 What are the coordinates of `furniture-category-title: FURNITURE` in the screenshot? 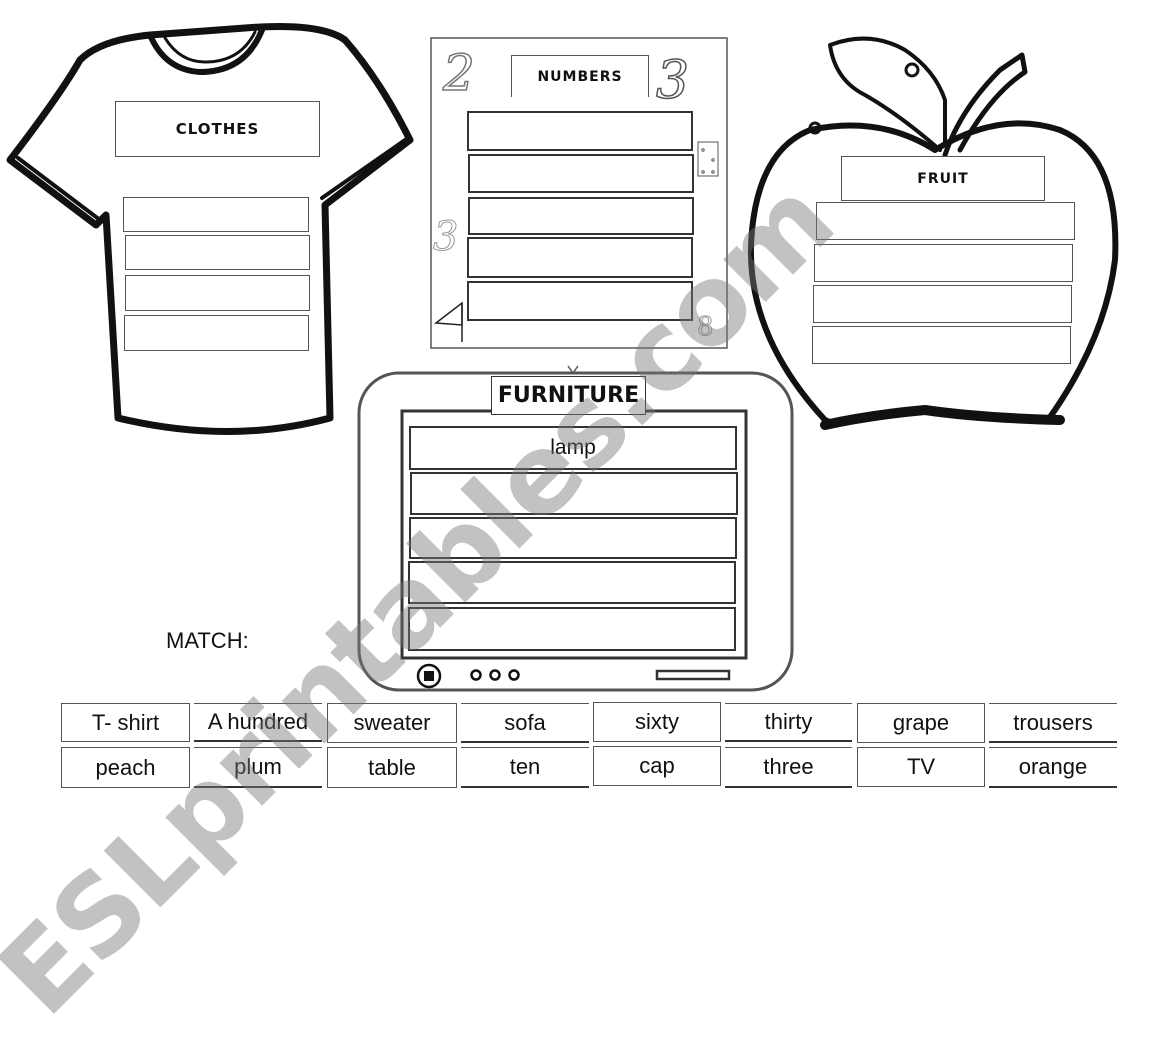 It's located at (568, 395).